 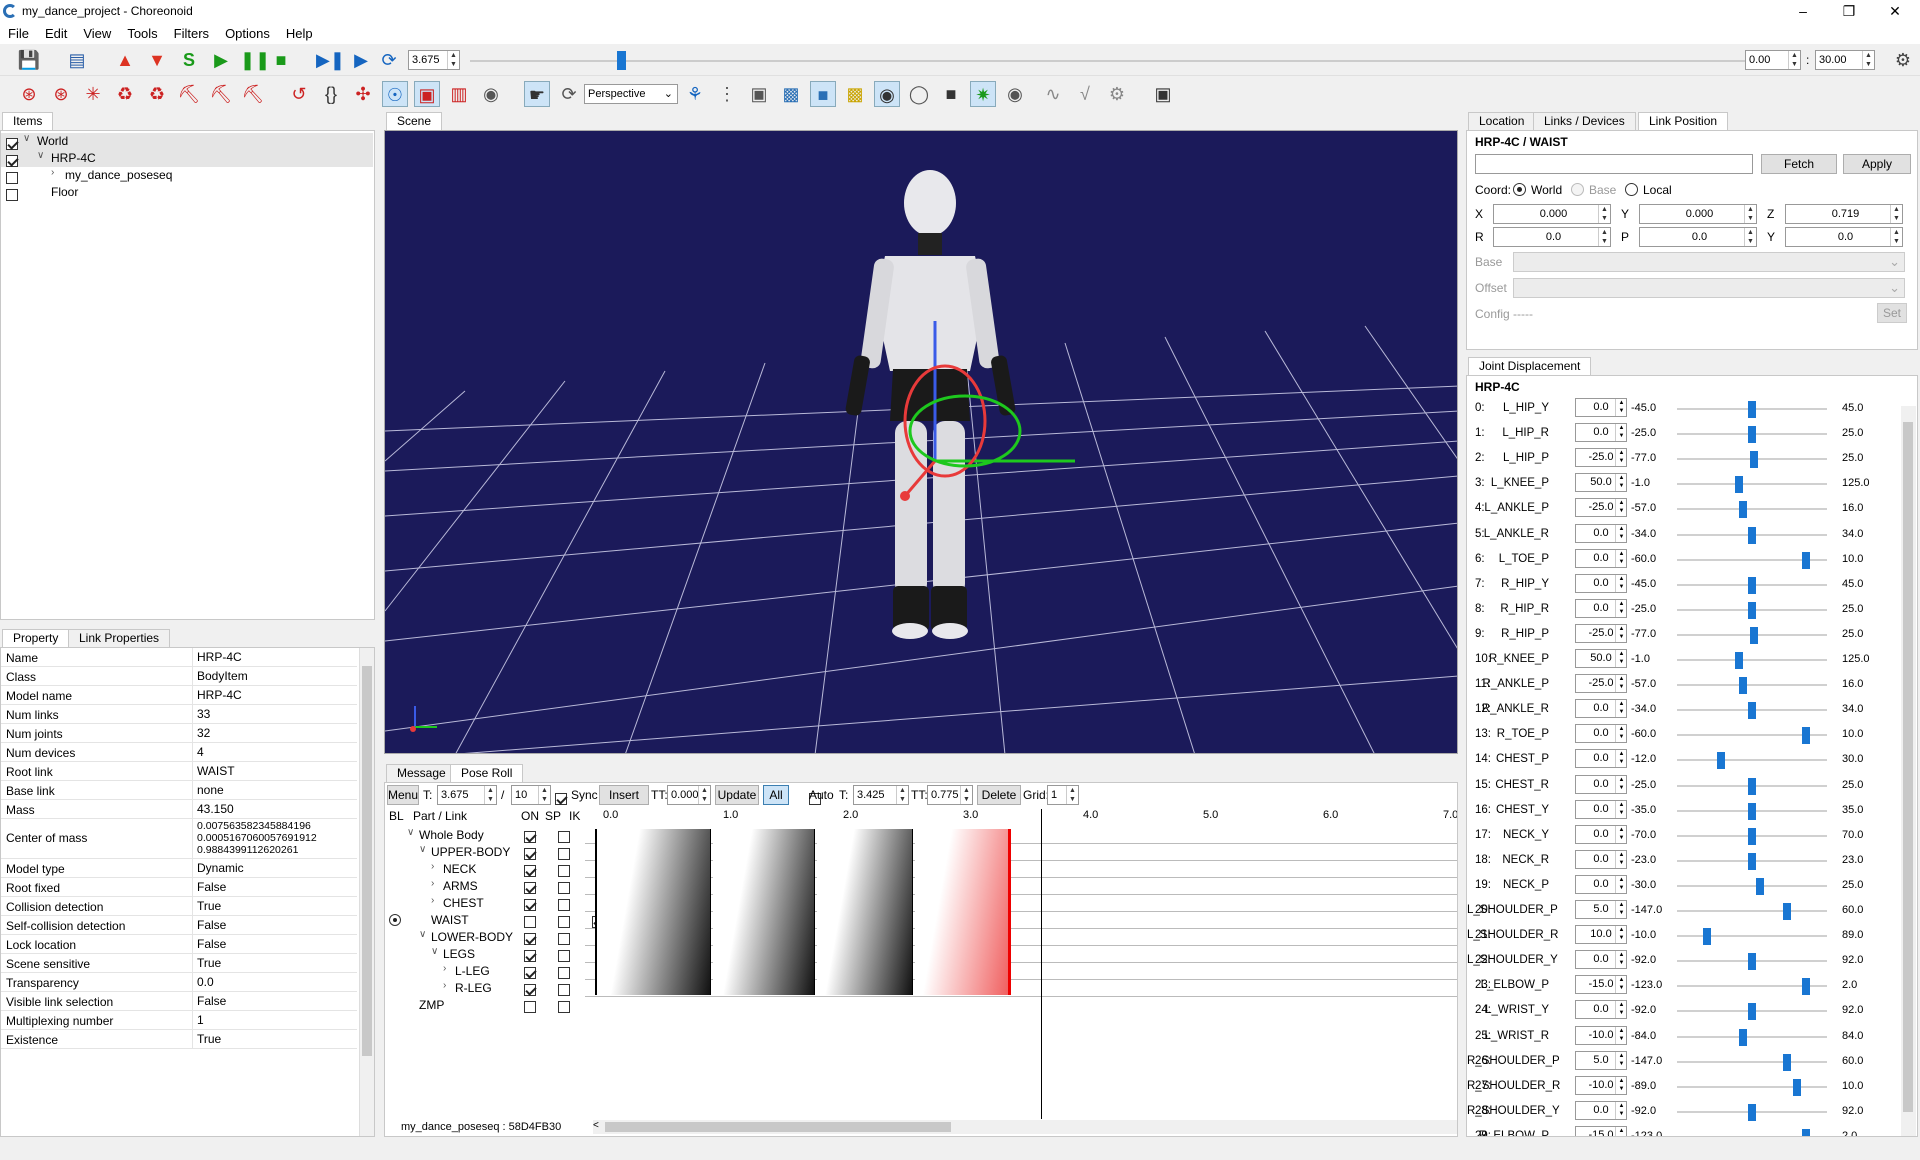 What do you see at coordinates (1849, 12) in the screenshot?
I see `maximize-button: ❐` at bounding box center [1849, 12].